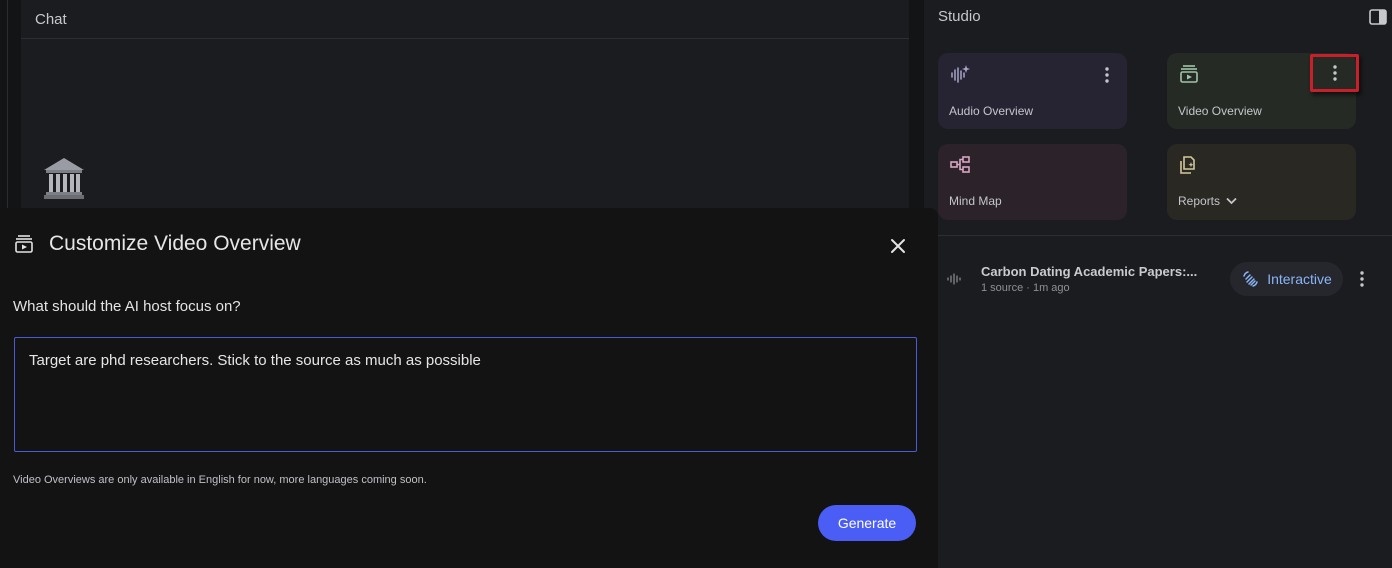  I want to click on interactive-label: Interactive, so click(1299, 279).